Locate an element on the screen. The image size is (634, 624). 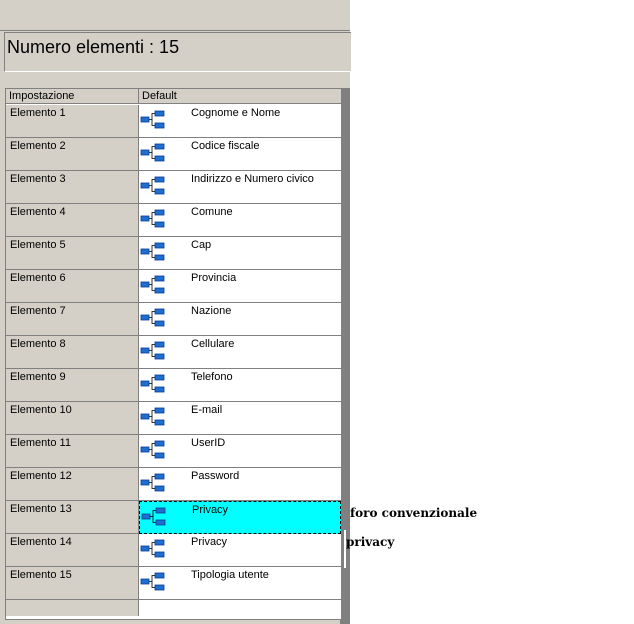
row-key-cell: Elemento 5 is located at coordinates (72, 253).